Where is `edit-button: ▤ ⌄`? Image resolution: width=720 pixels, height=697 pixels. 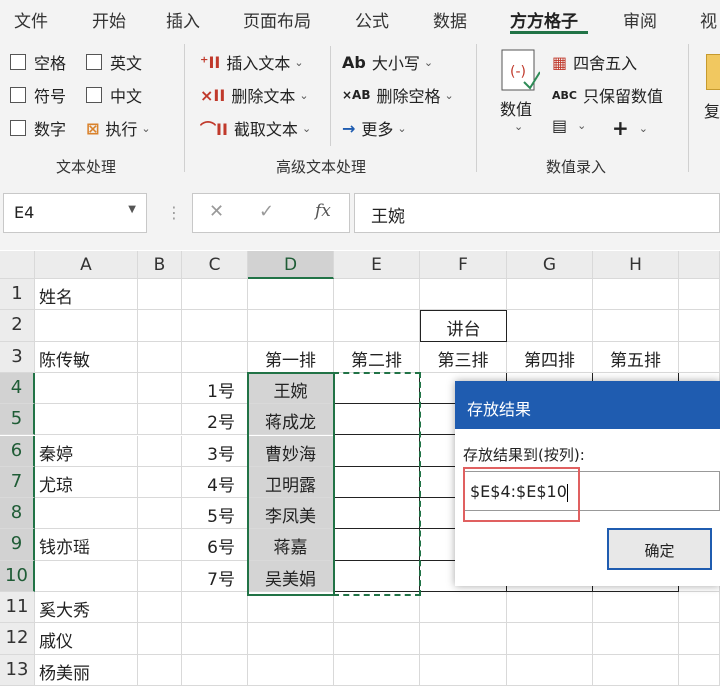
edit-button: ▤ ⌄ is located at coordinates (569, 125).